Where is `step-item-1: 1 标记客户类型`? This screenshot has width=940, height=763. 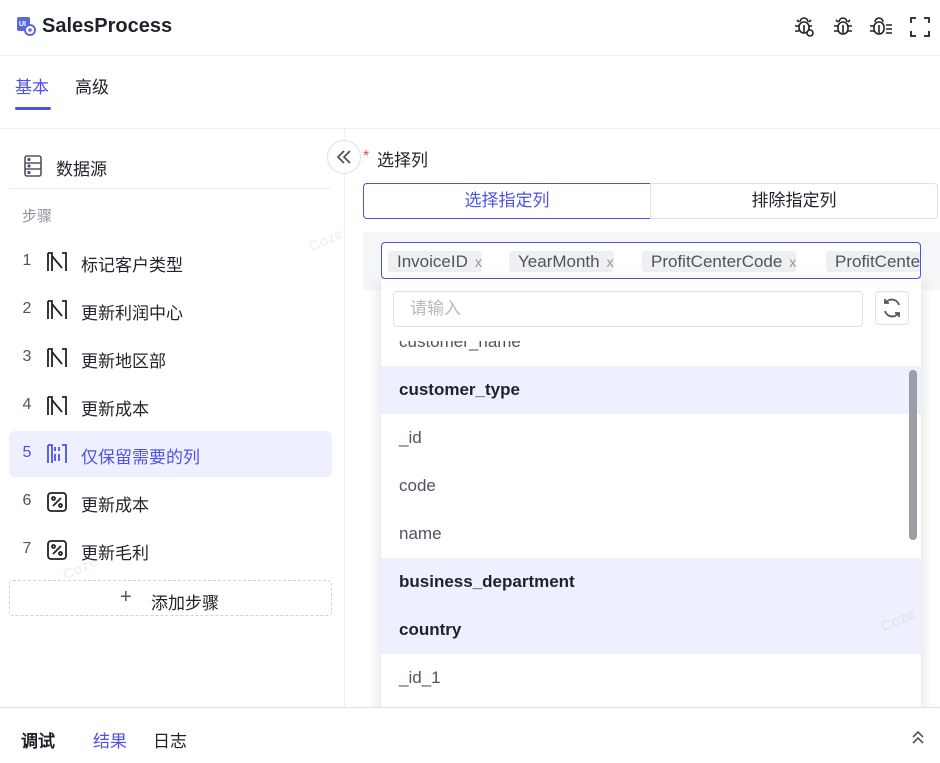
step-item-1: 1 标记客户类型 is located at coordinates (170, 262).